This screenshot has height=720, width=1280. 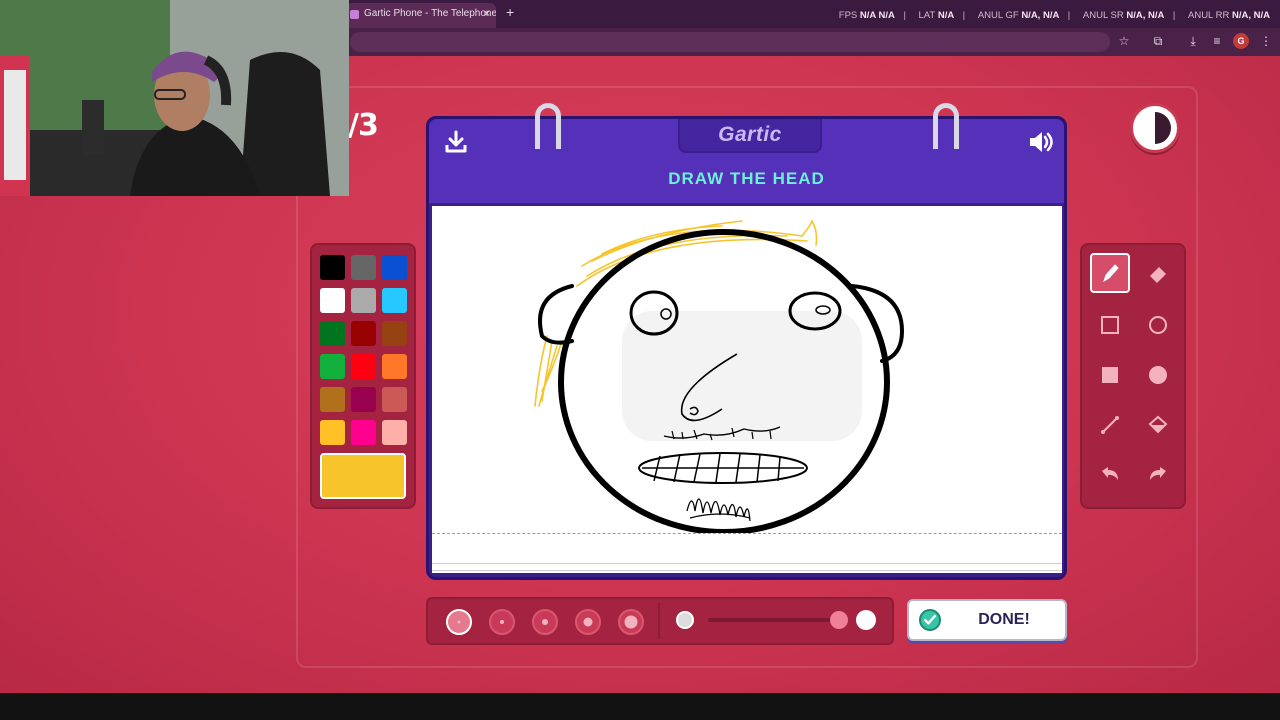 I want to click on media-icon: ≡, so click(x=1217, y=41).